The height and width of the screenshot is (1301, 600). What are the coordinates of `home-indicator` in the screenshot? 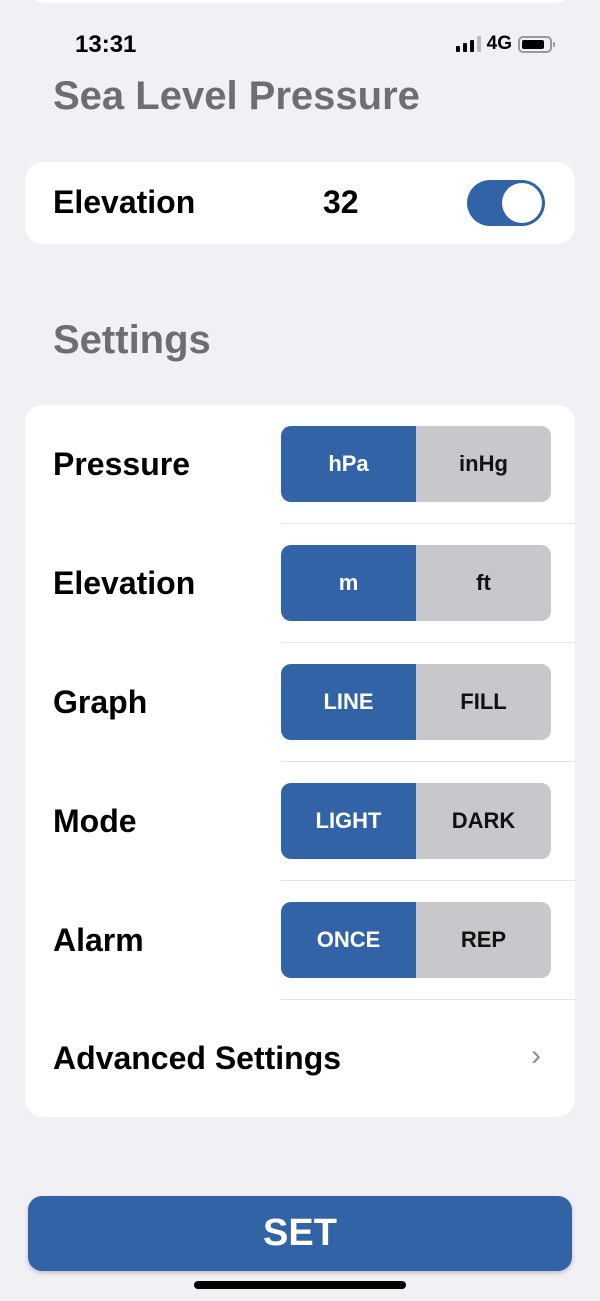 It's located at (300, 1285).